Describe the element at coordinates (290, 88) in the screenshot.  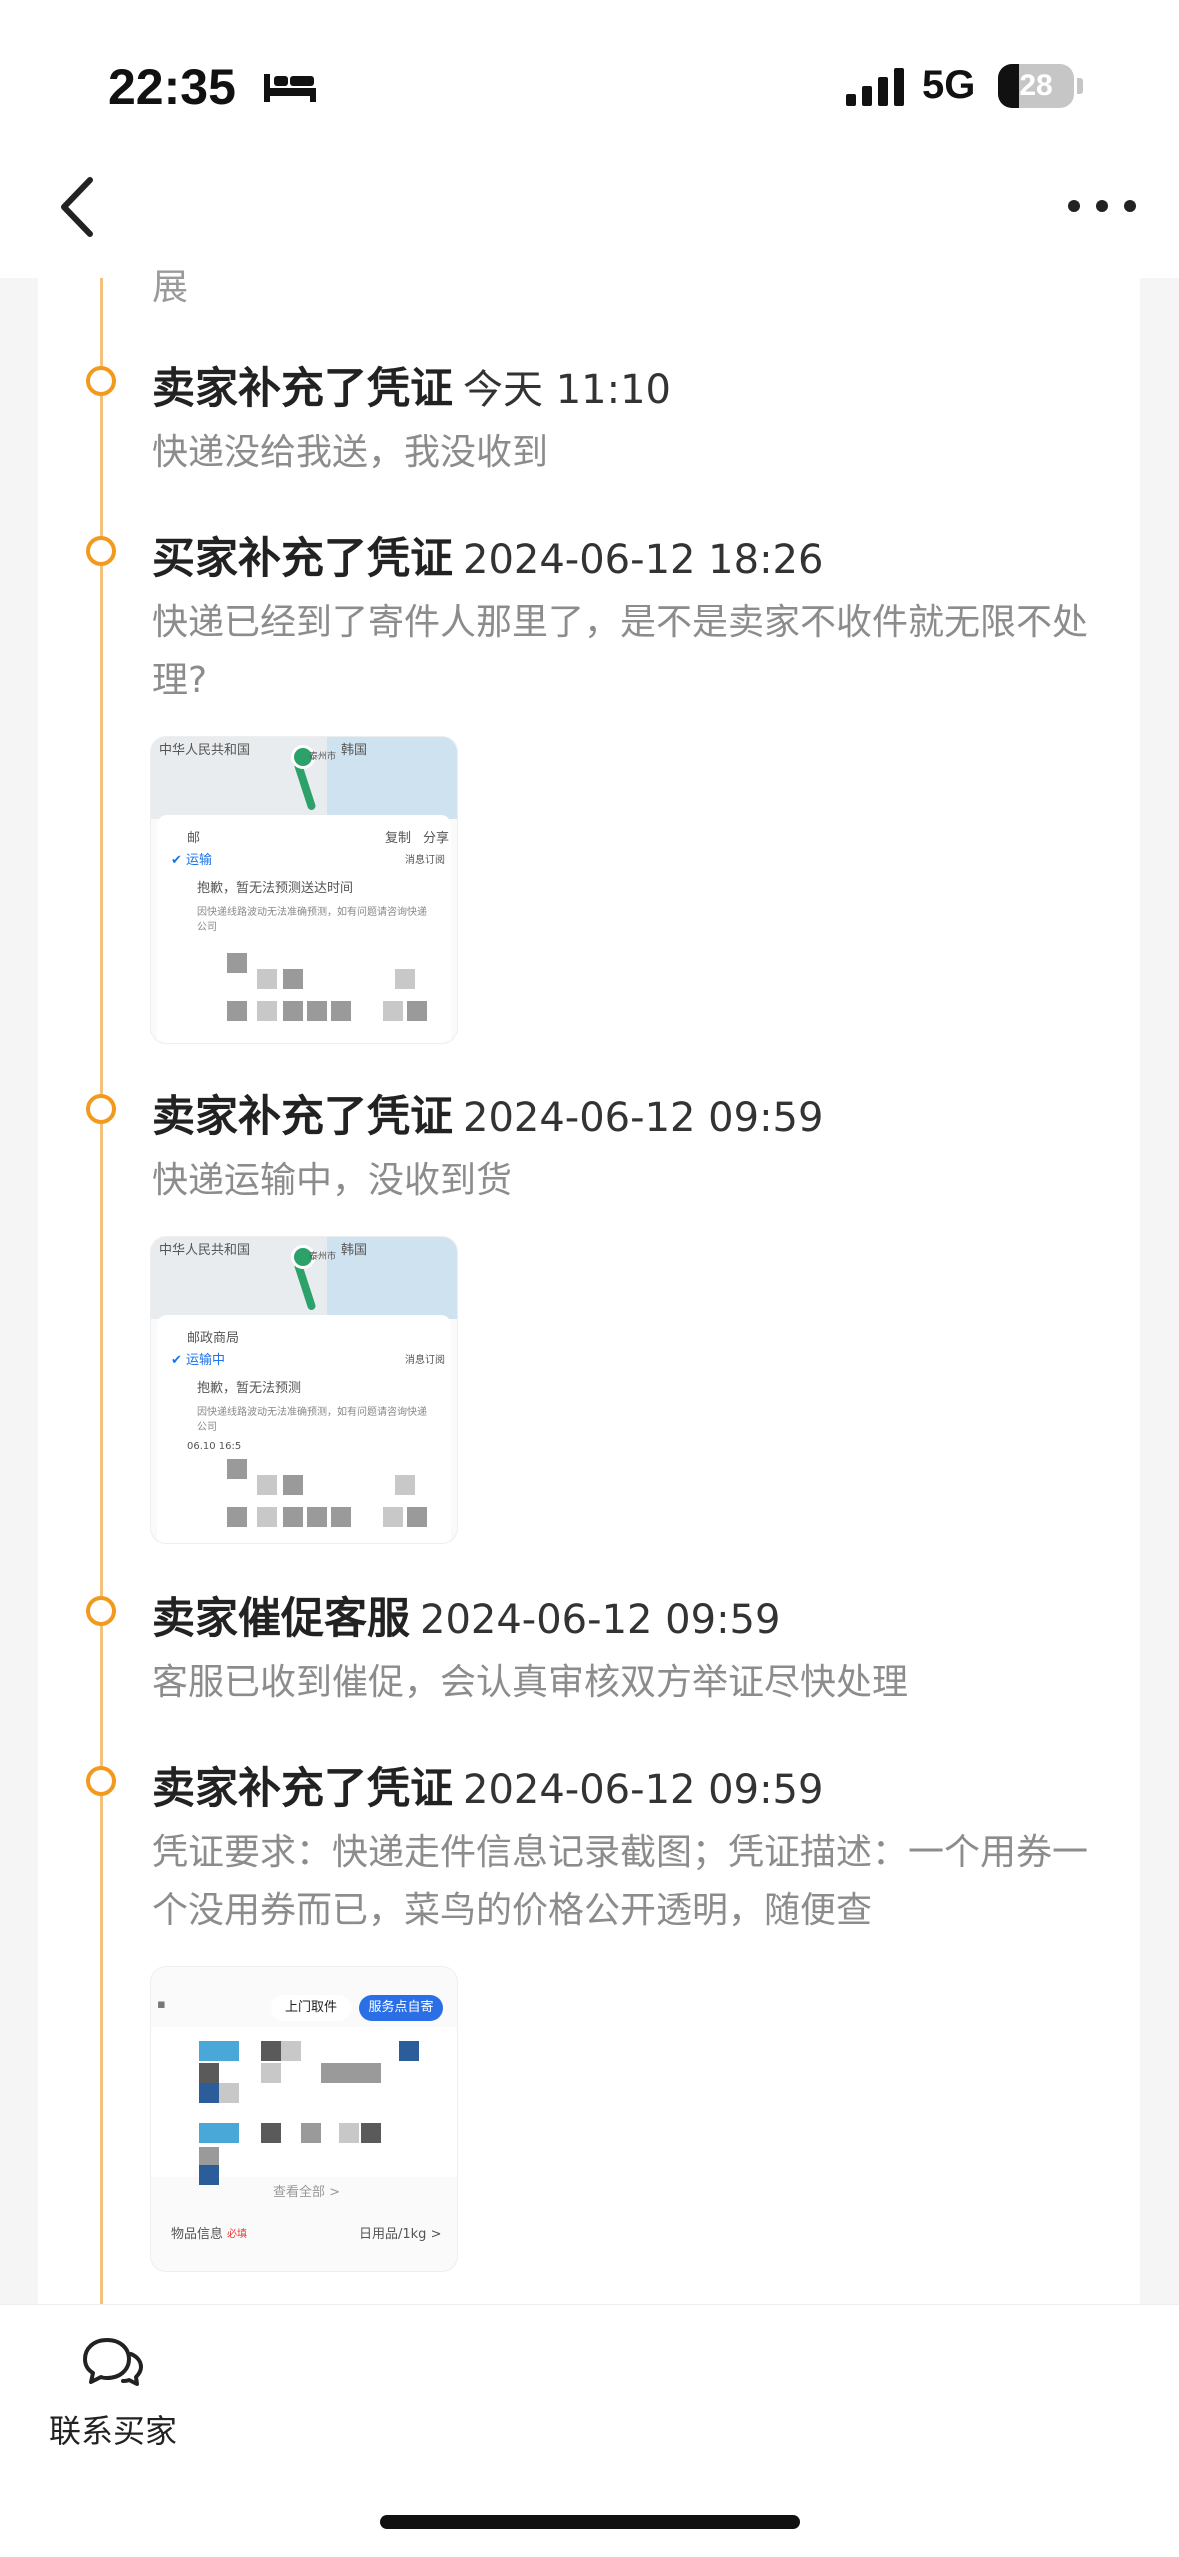
I see `sleep-focus-icon` at that location.